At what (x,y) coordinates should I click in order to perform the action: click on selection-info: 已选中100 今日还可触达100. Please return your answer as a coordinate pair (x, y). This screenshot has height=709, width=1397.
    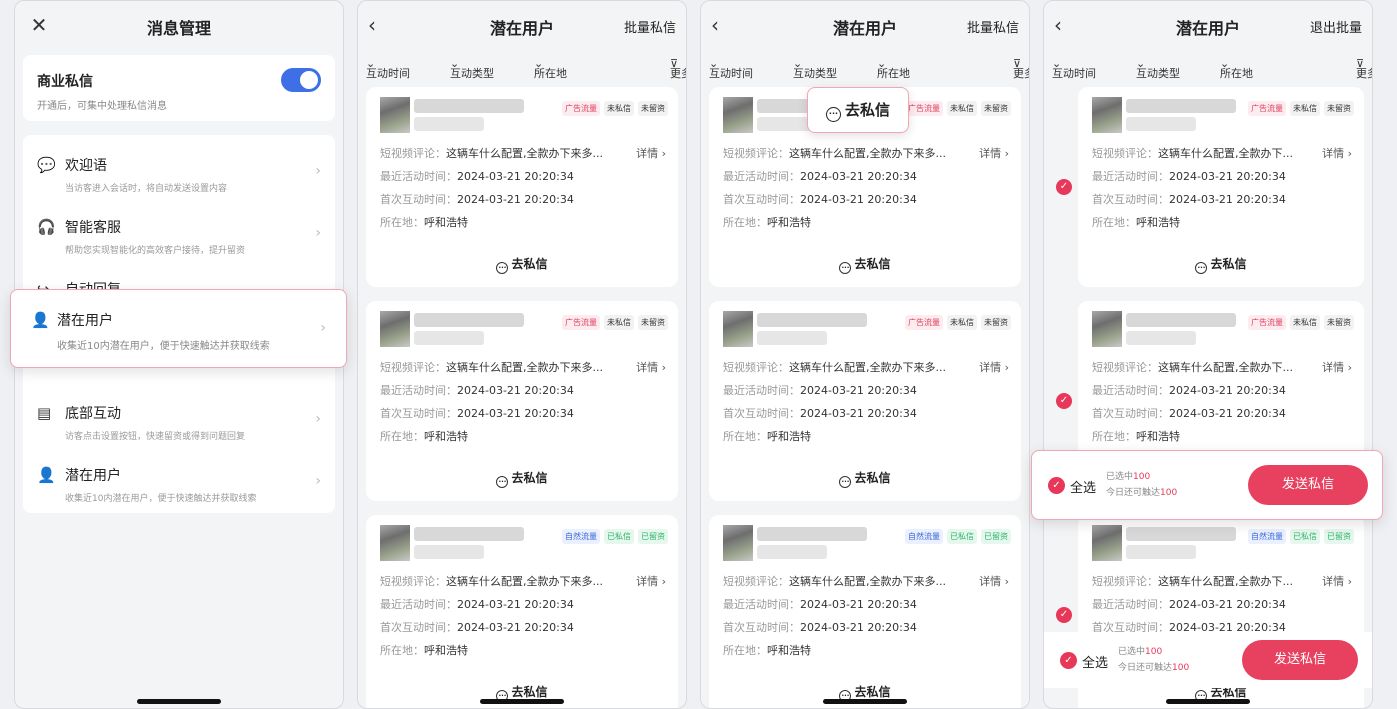
    Looking at the image, I should click on (1154, 660).